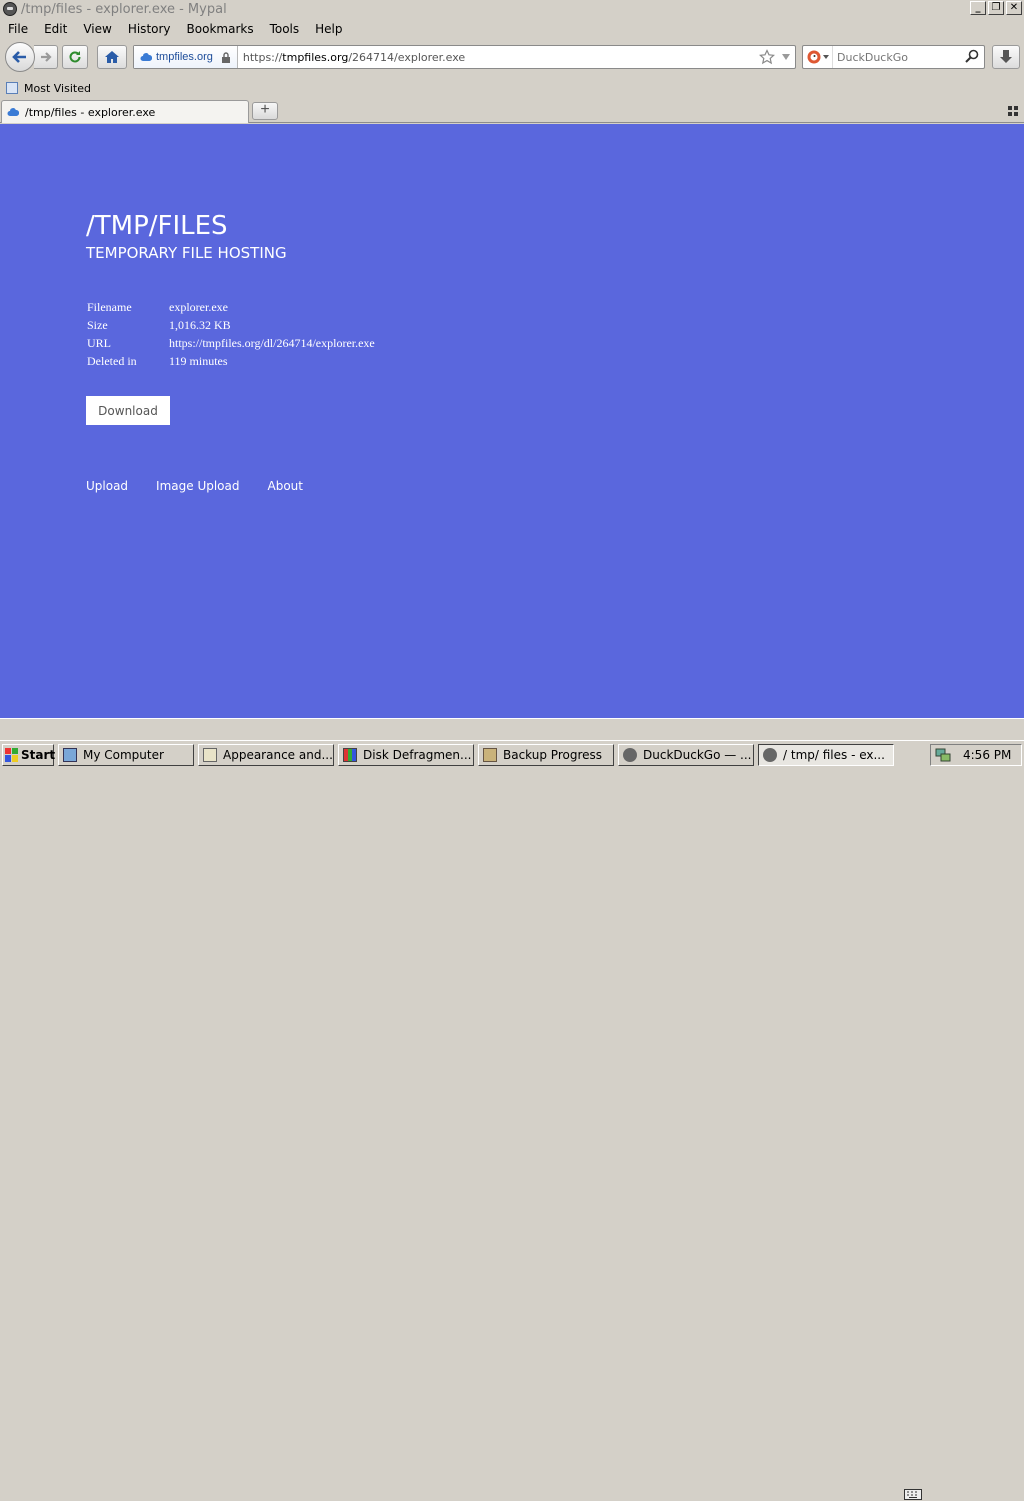 This screenshot has width=1024, height=1501. I want to click on file-info-row: Size 1,016.32 KB, so click(231, 325).